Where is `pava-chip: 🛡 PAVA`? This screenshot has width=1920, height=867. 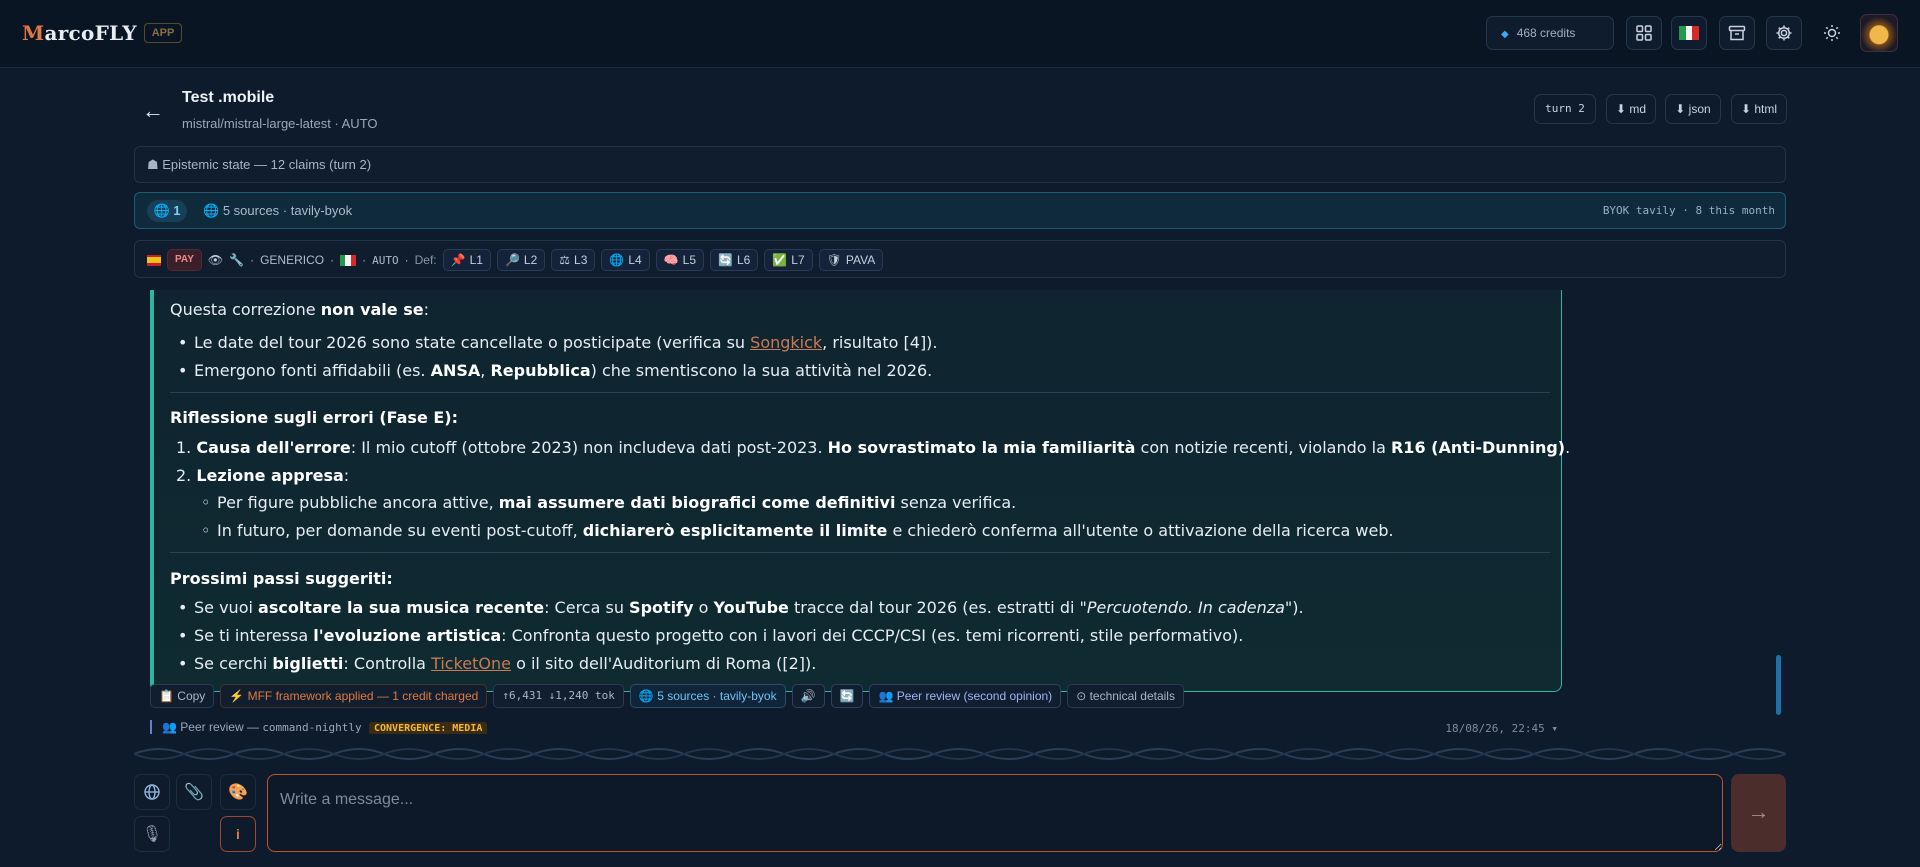
pava-chip: 🛡 PAVA is located at coordinates (851, 260).